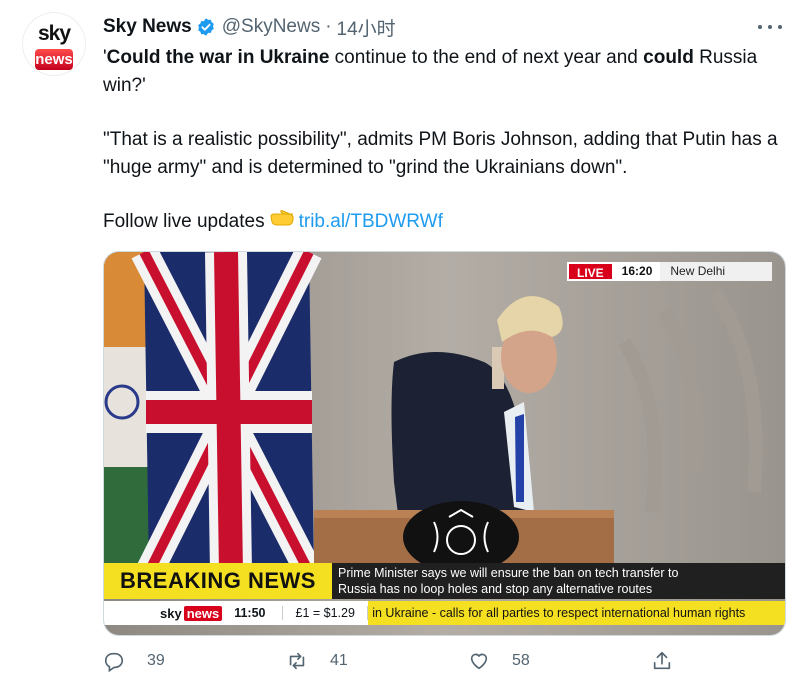 The width and height of the screenshot is (802, 696). I want to click on ticker-exchange-rate: £1 = $1.29, so click(325, 613).